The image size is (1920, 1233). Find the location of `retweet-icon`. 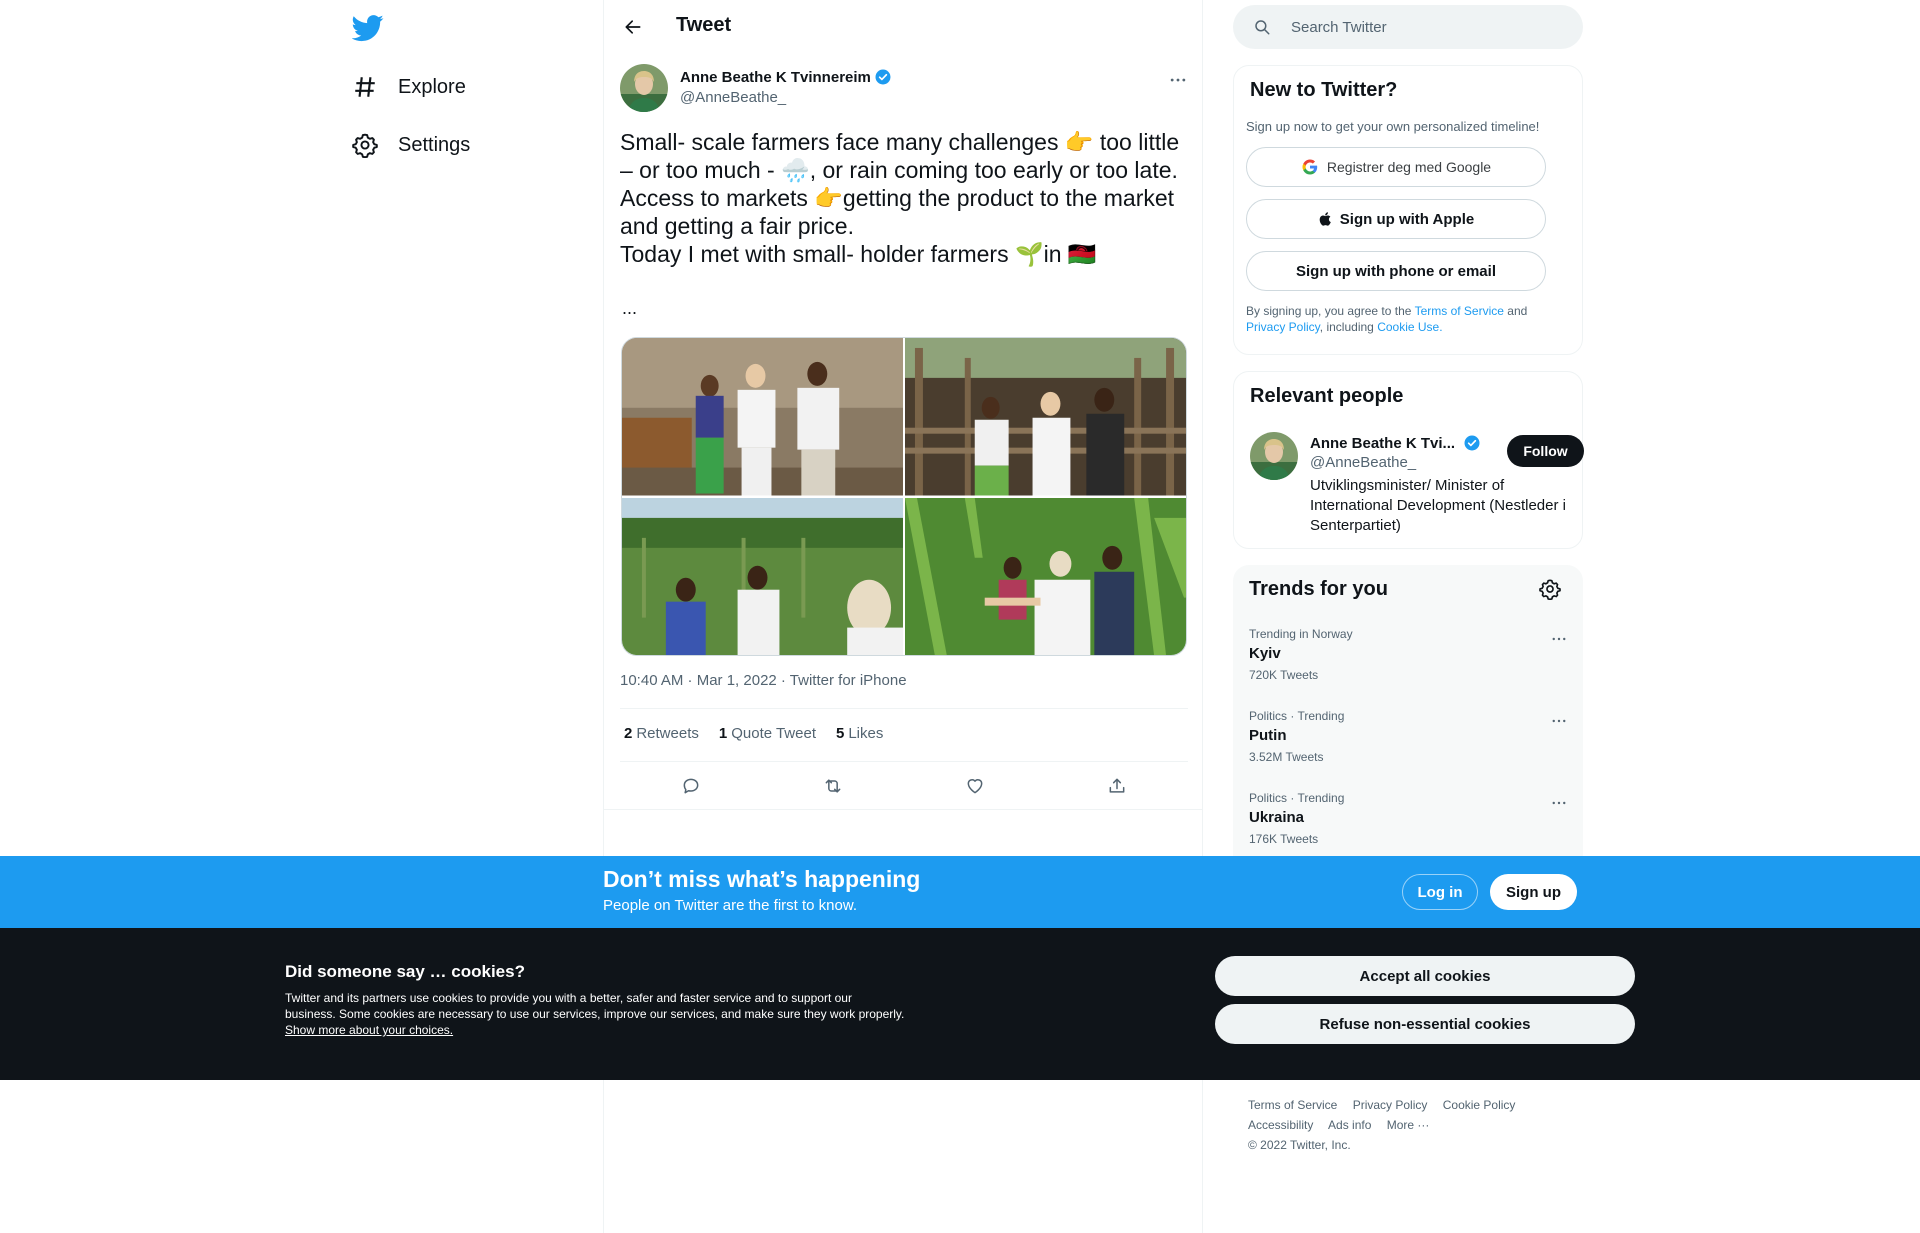

retweet-icon is located at coordinates (833, 786).